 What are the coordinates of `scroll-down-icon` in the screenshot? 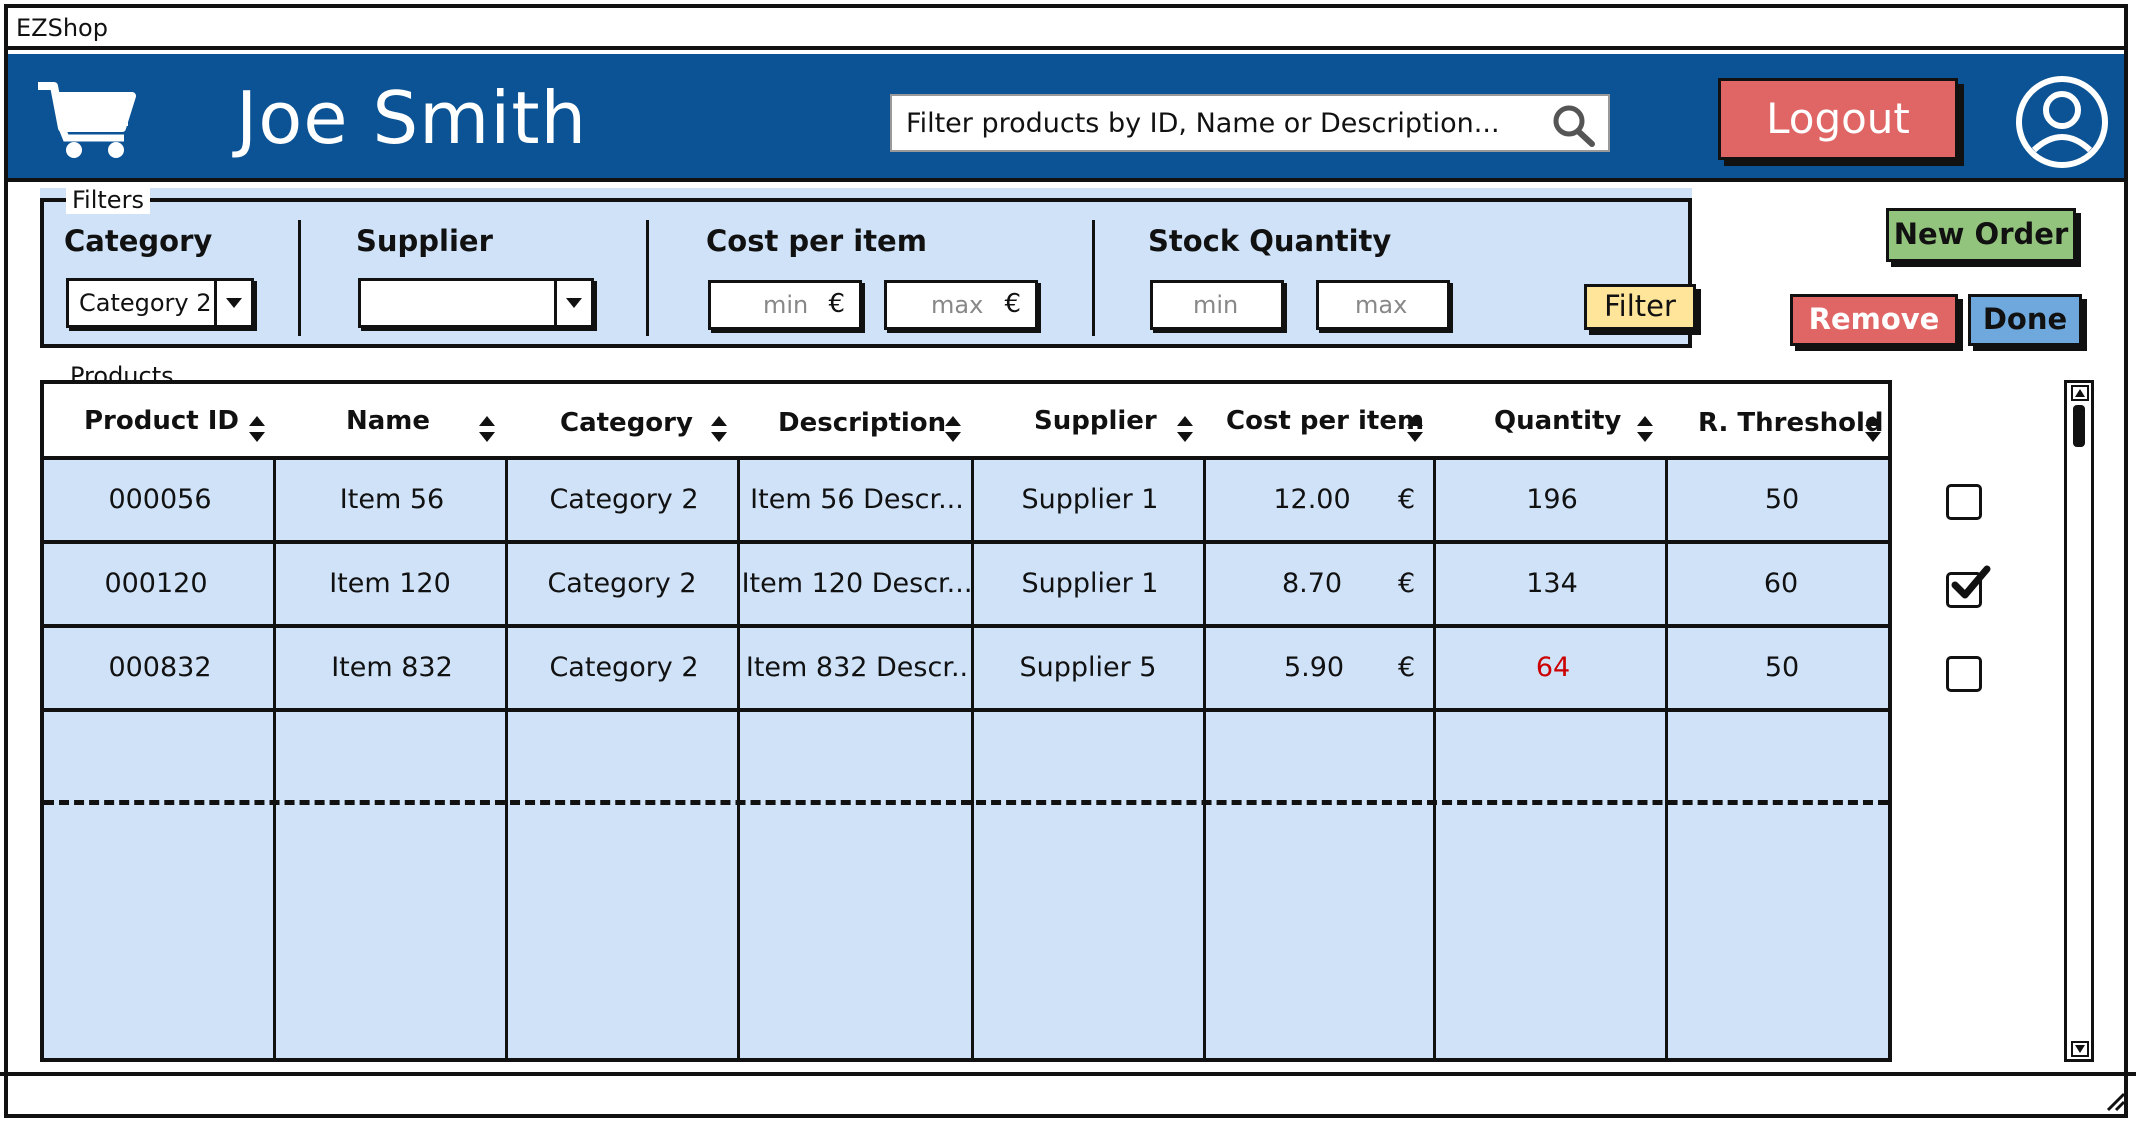 It's located at (2080, 1049).